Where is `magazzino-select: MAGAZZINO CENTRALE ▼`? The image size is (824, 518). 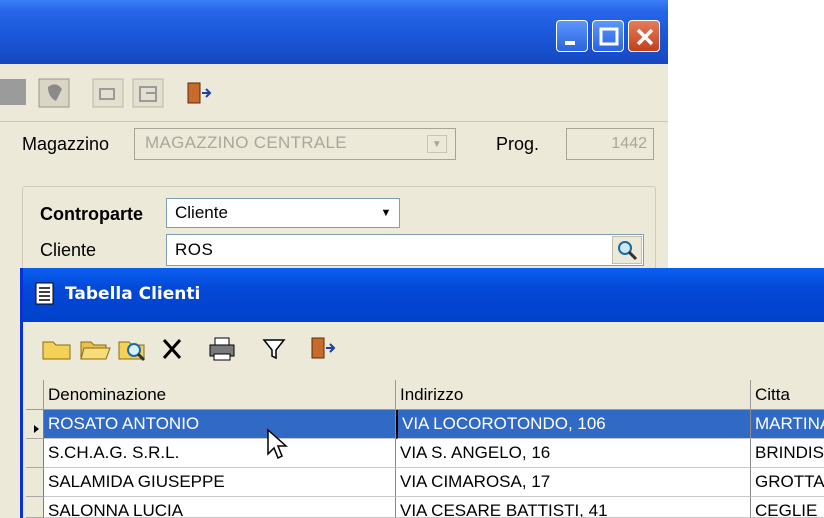 magazzino-select: MAGAZZINO CENTRALE ▼ is located at coordinates (295, 144).